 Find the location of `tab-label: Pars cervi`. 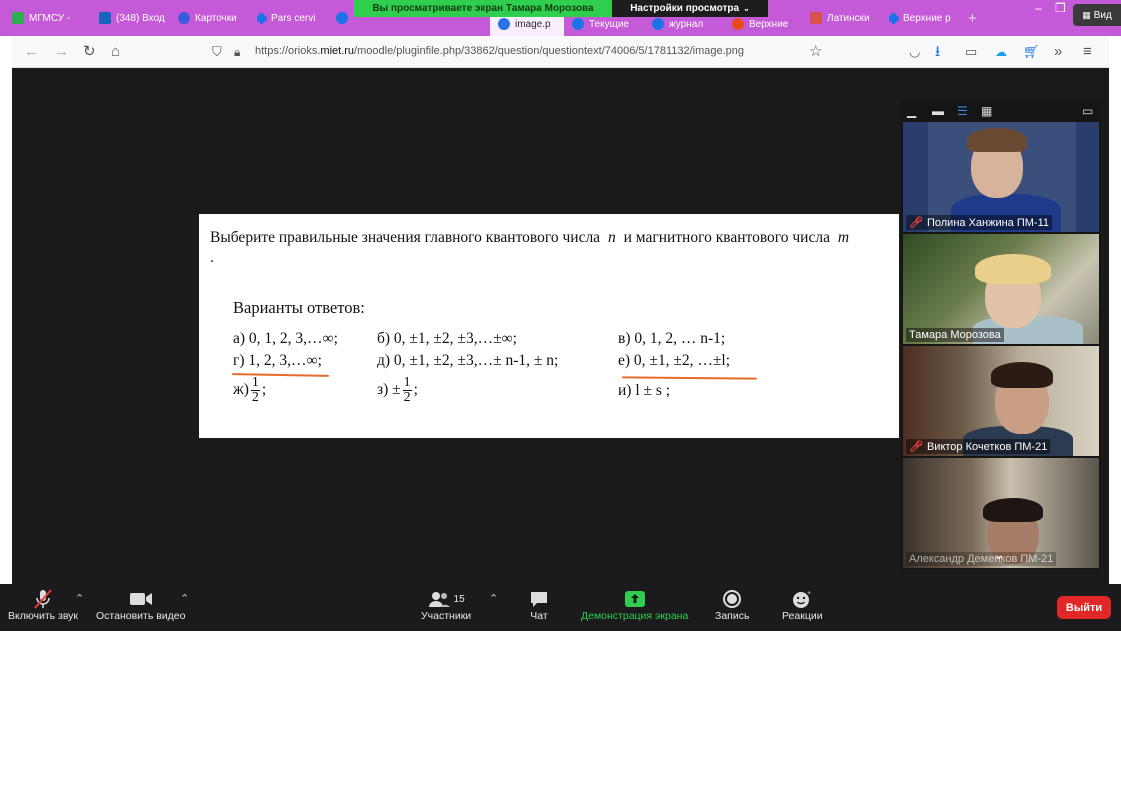

tab-label: Pars cervi is located at coordinates (293, 18).